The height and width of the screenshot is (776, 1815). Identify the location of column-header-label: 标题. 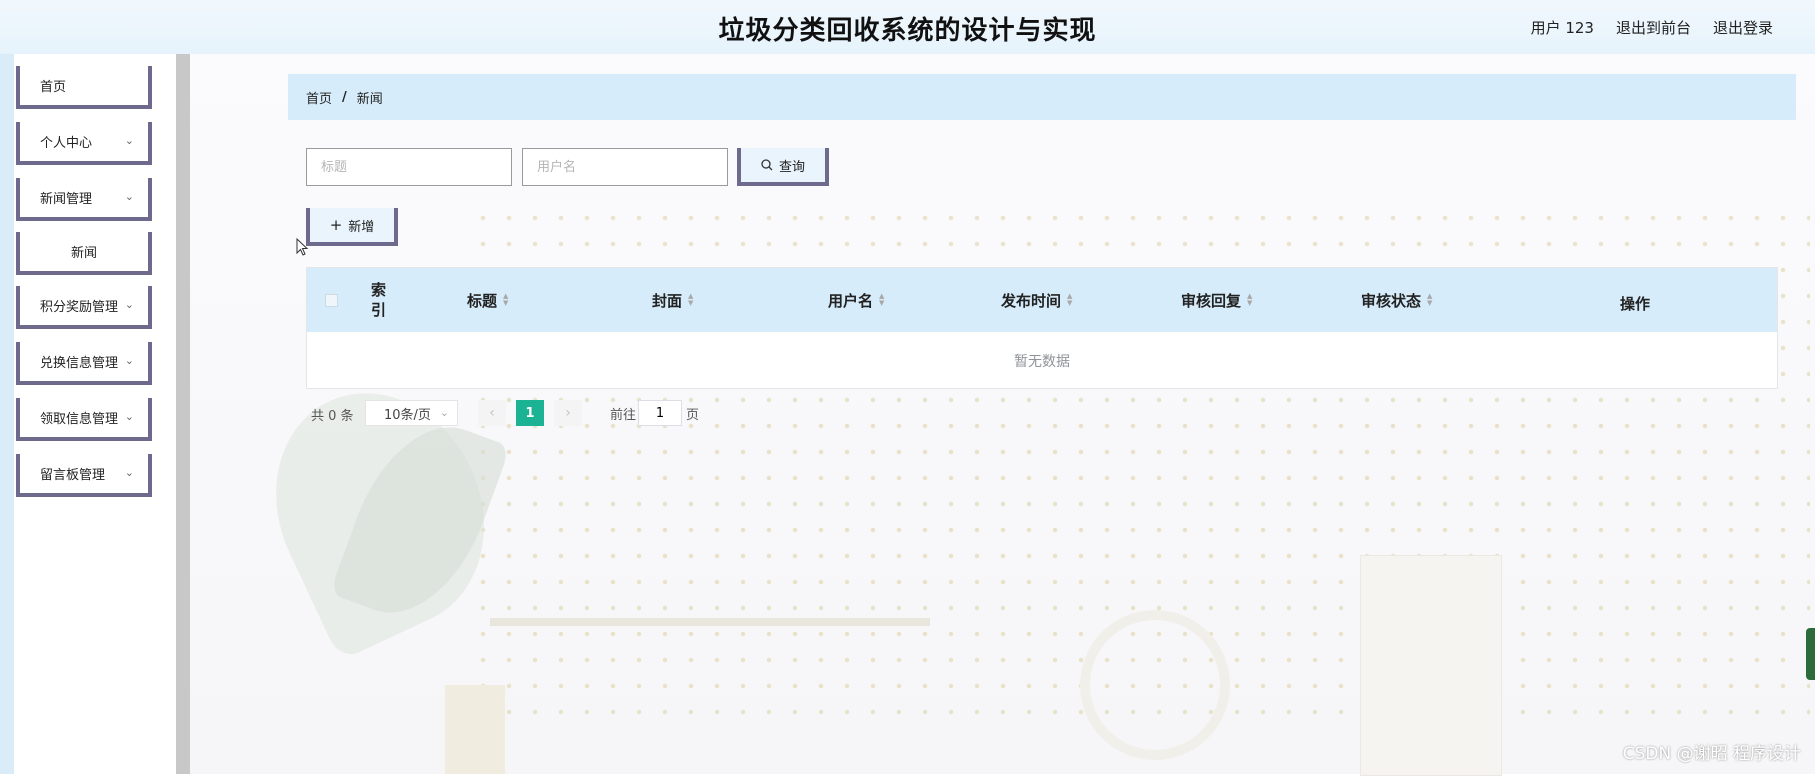
(482, 300).